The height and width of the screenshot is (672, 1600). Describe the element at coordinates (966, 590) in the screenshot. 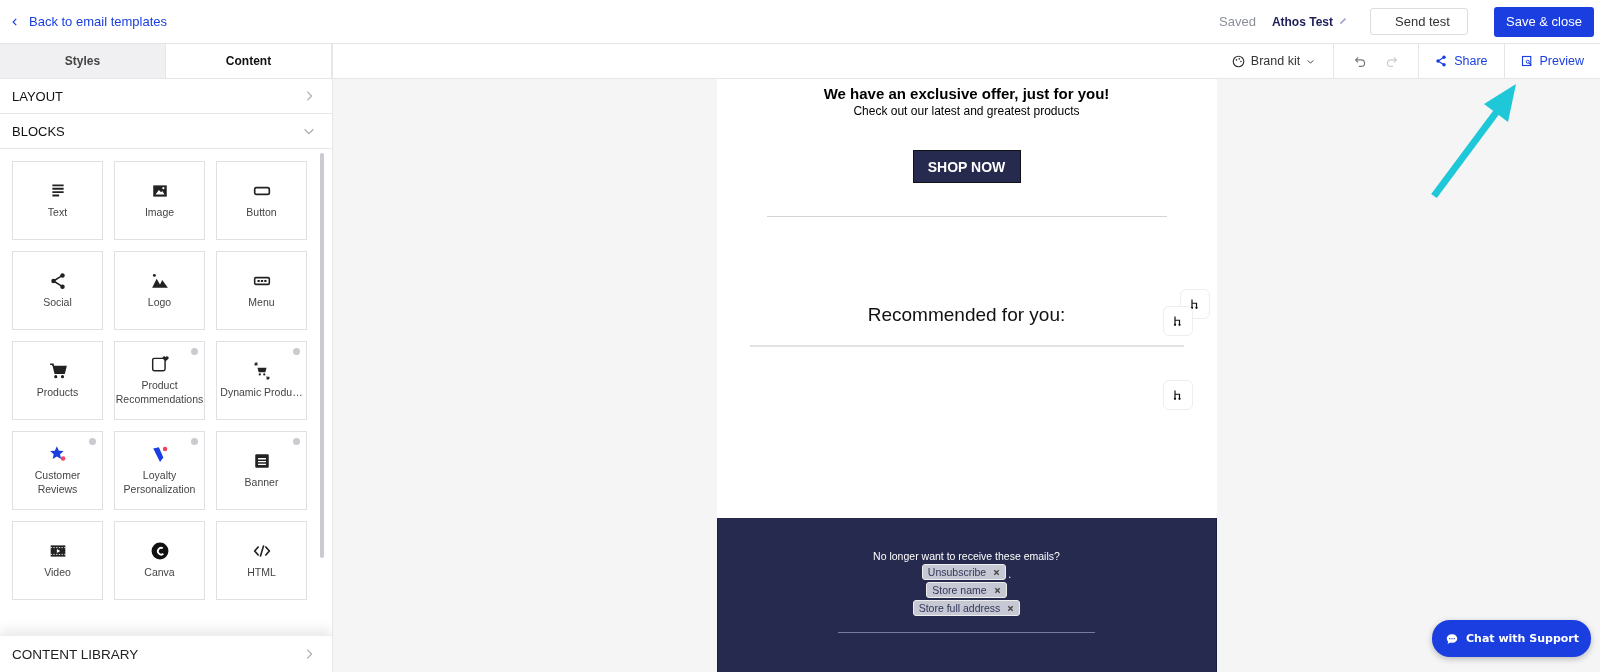

I see `merge-tag: Store name` at that location.